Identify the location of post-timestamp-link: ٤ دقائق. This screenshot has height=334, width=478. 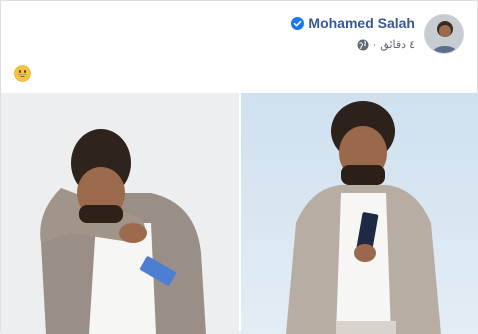
(397, 44).